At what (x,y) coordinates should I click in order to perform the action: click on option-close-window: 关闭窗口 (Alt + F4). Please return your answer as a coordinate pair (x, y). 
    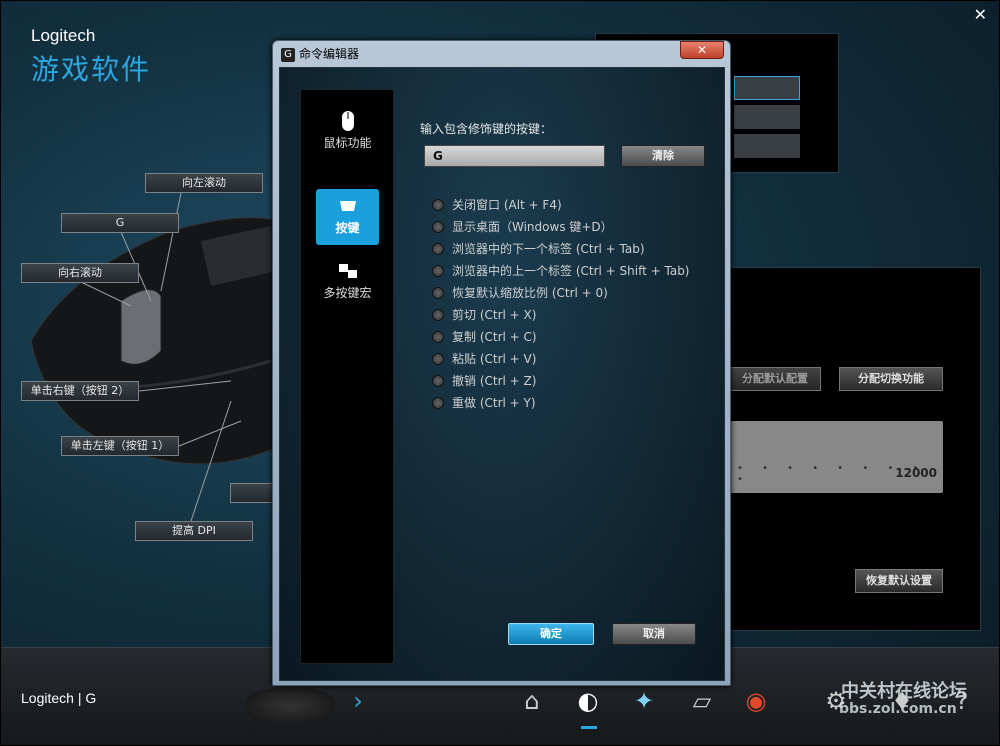
    Looking at the image, I should click on (497, 205).